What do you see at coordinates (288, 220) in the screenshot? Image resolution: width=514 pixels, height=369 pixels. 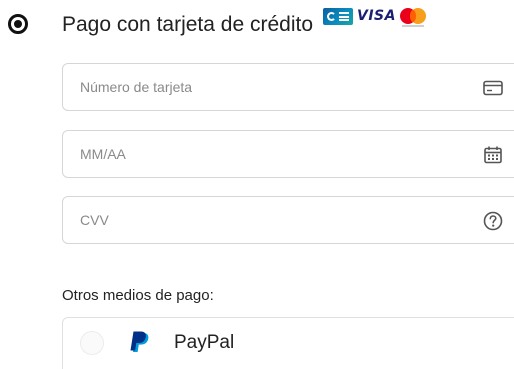 I see `cvv-field: CVV` at bounding box center [288, 220].